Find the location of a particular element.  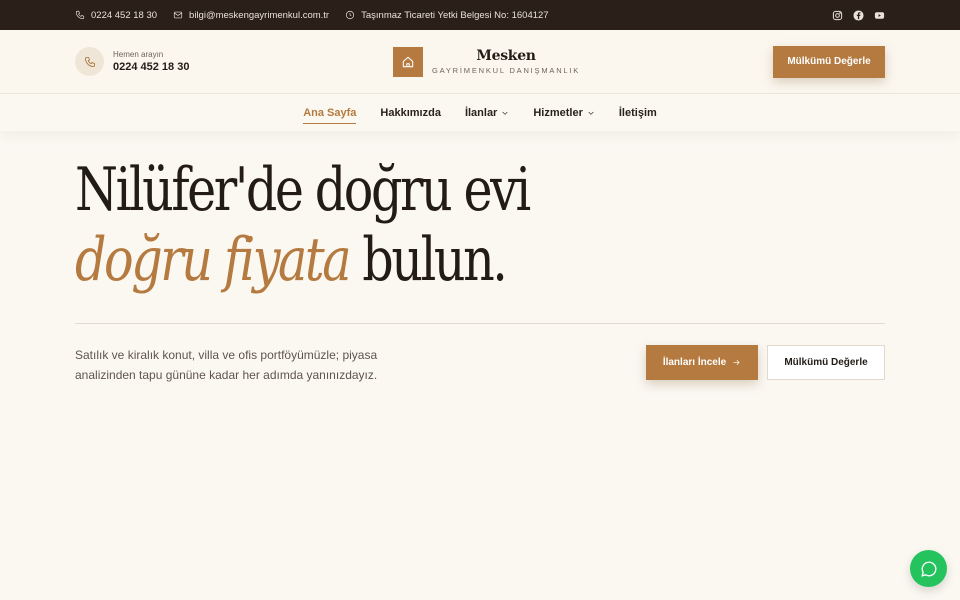

nav-item-label: Hizmetler is located at coordinates (558, 112).